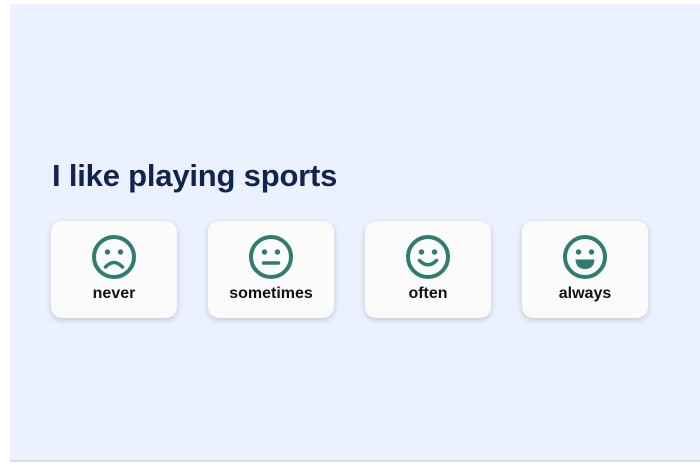  Describe the element at coordinates (114, 257) in the screenshot. I see `sad-face-icon` at that location.